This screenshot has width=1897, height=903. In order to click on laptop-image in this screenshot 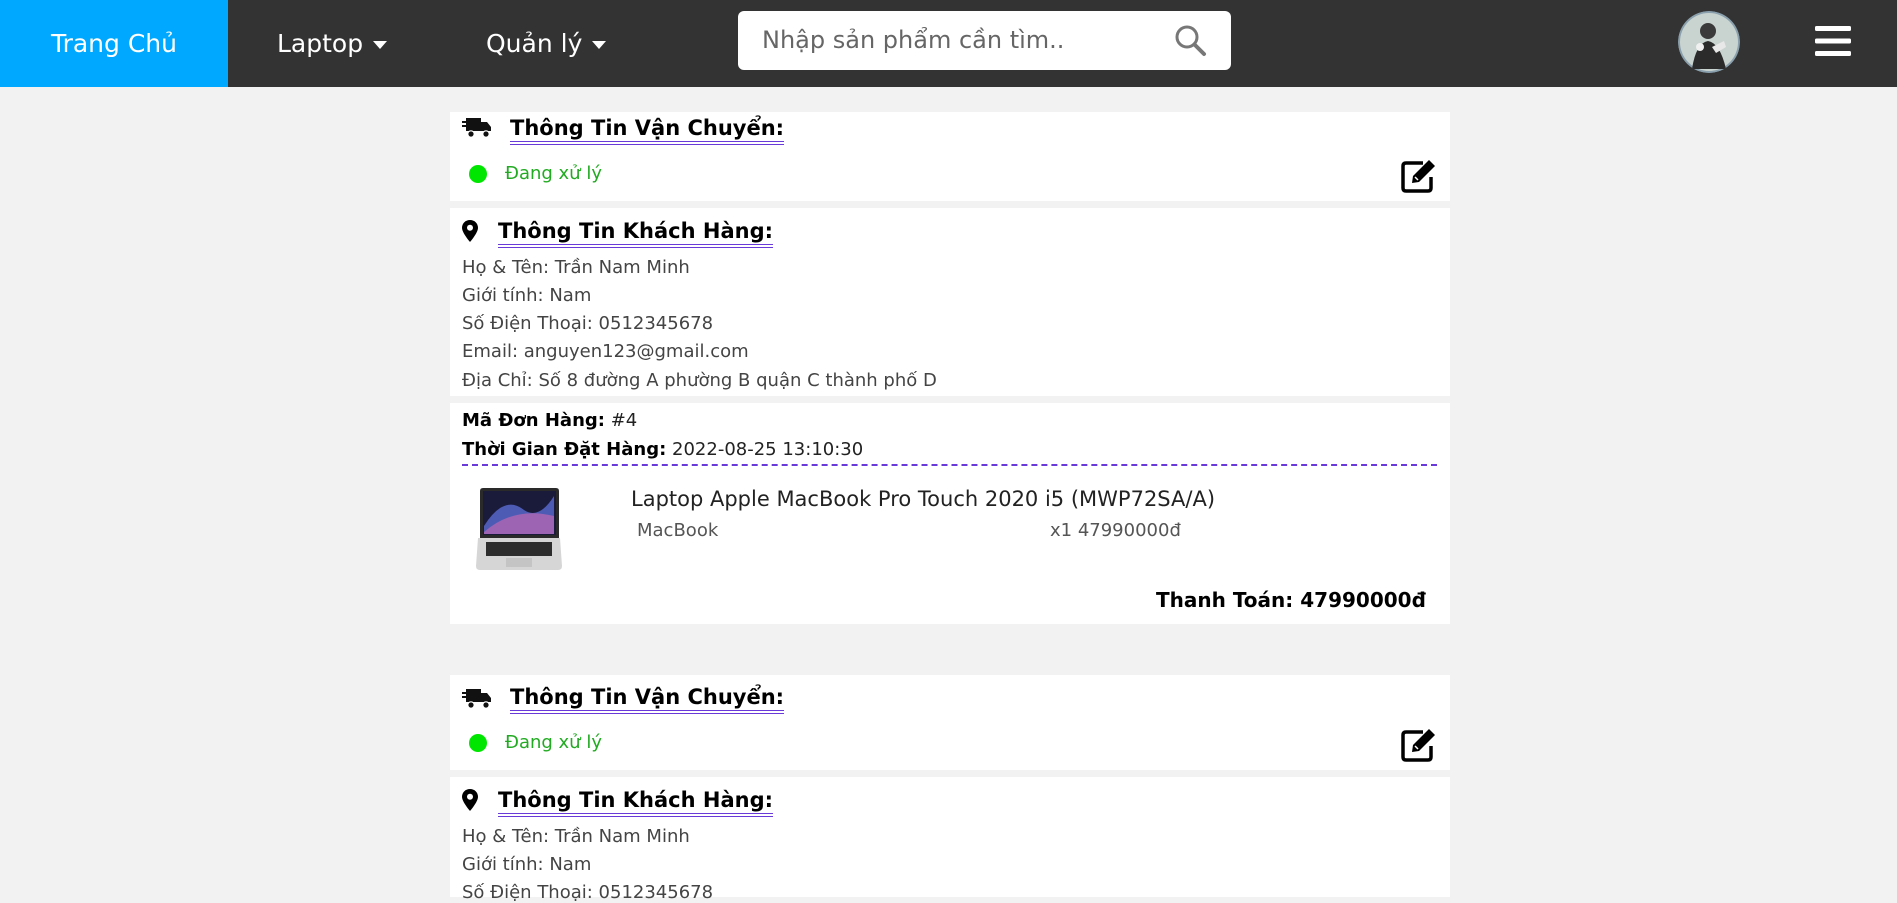, I will do `click(519, 531)`.